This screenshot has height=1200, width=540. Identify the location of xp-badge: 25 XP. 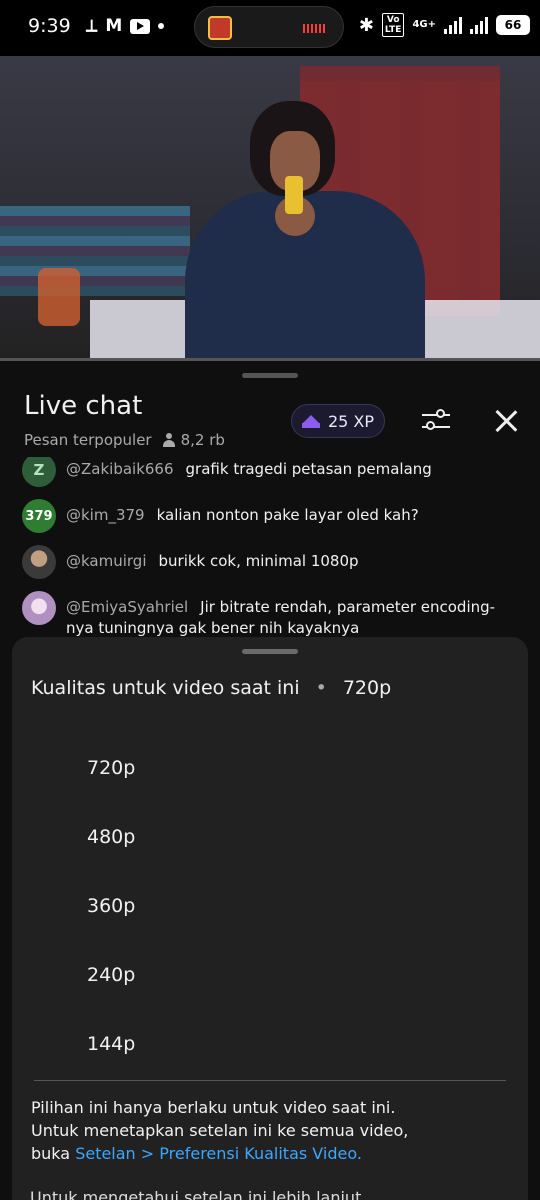
(338, 421).